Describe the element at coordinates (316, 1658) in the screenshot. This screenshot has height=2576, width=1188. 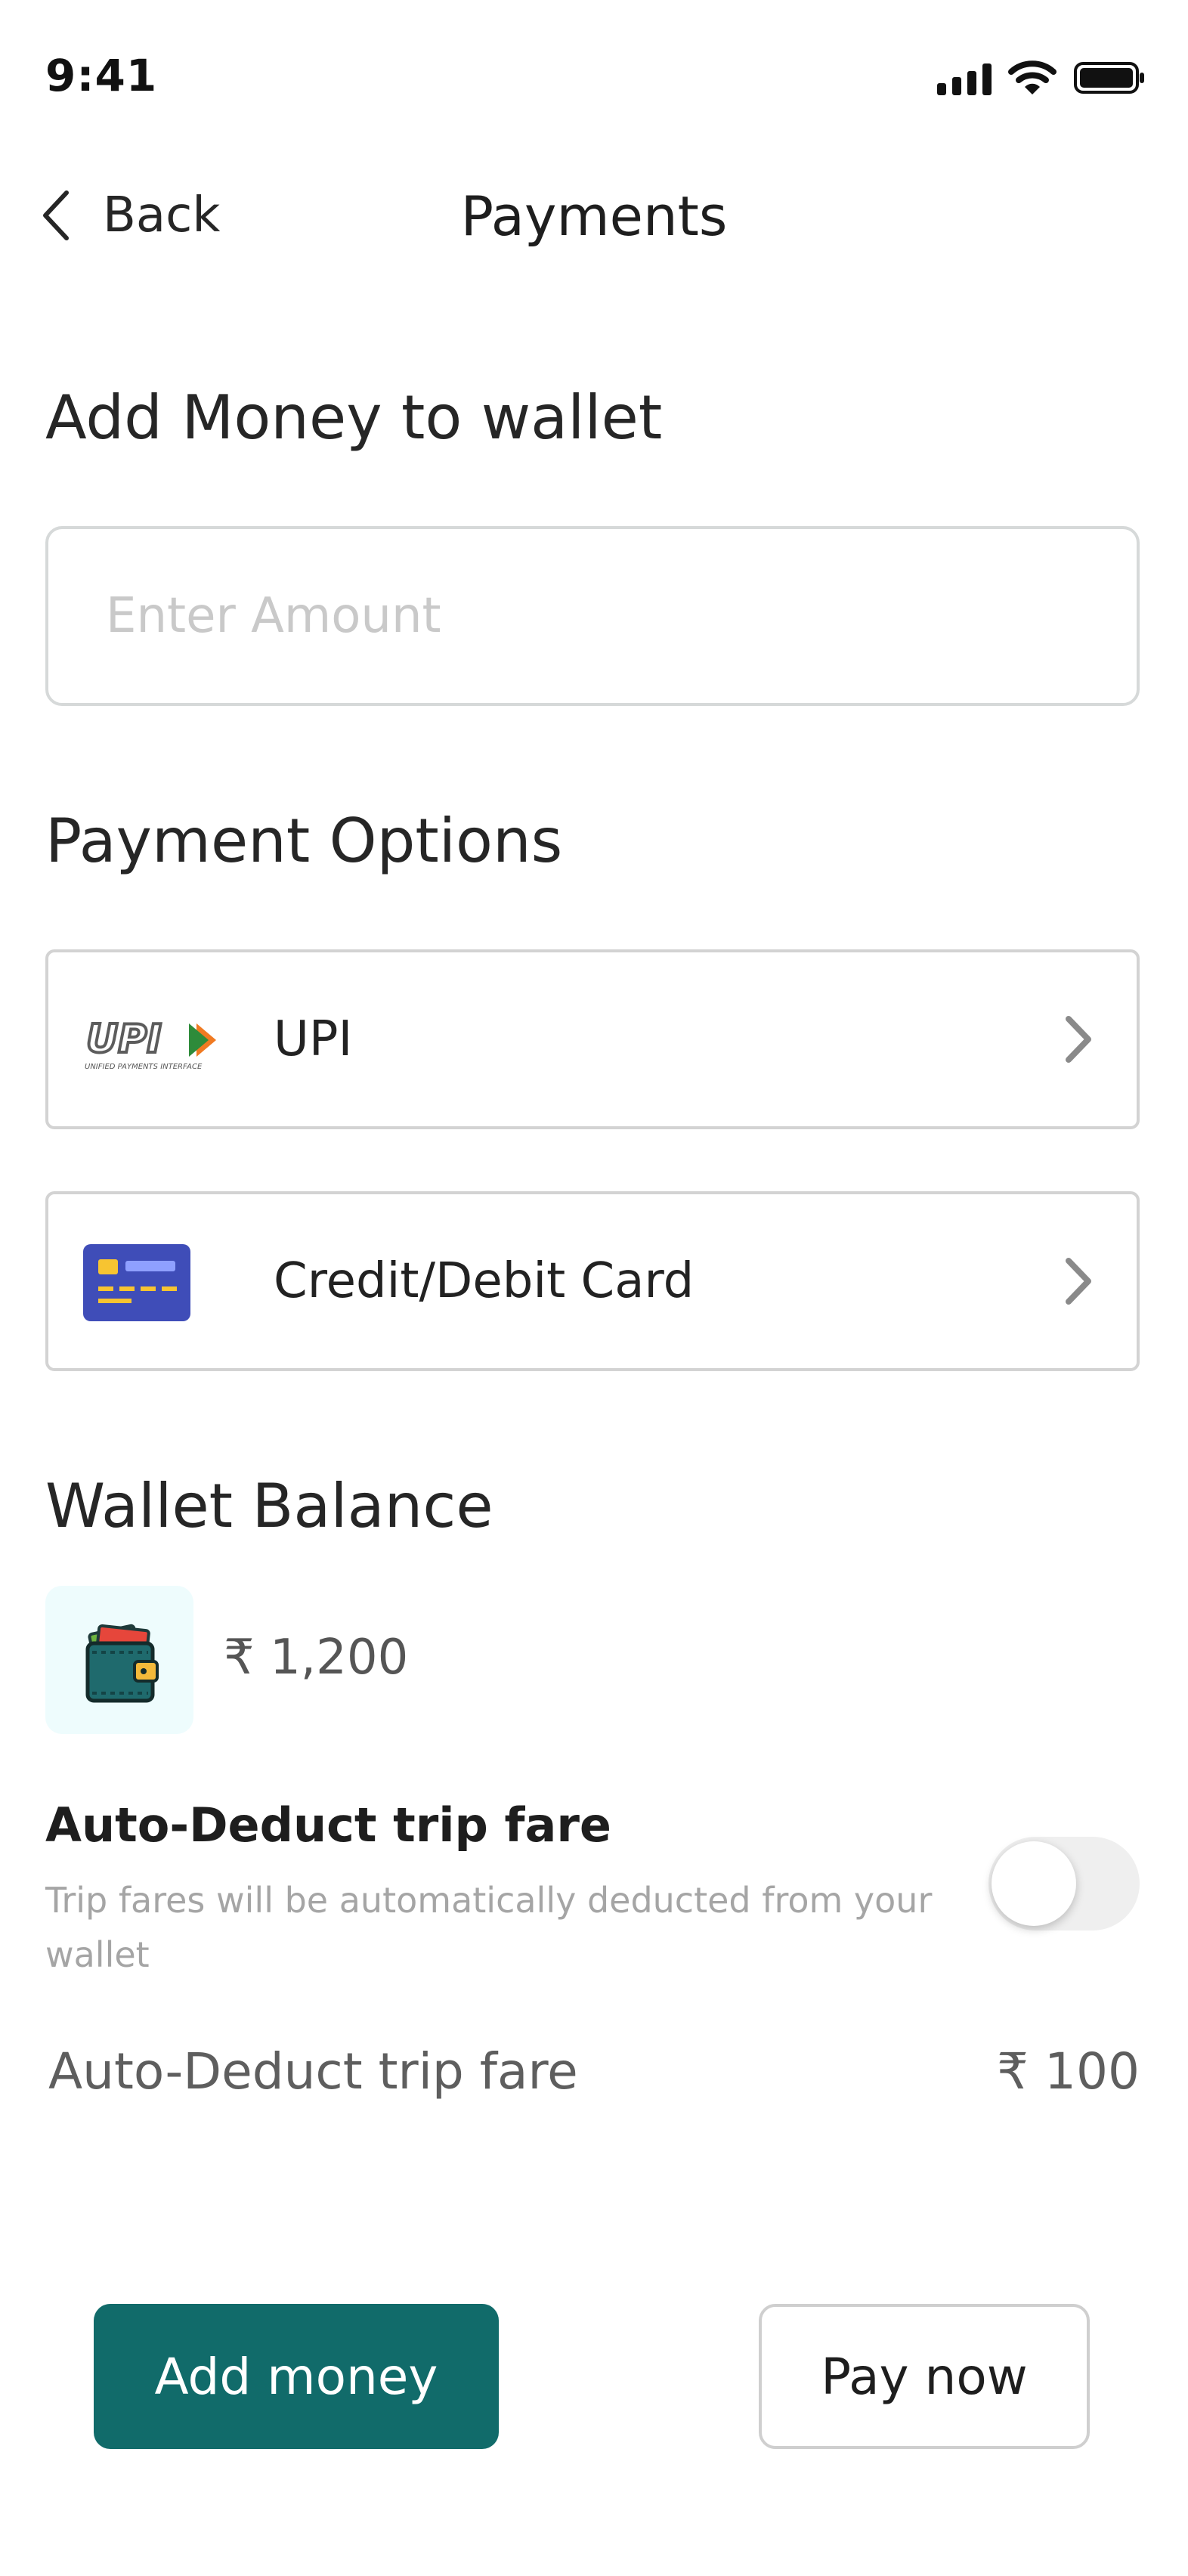
I see `wallet-balance-amount: ₹ 1,200` at that location.